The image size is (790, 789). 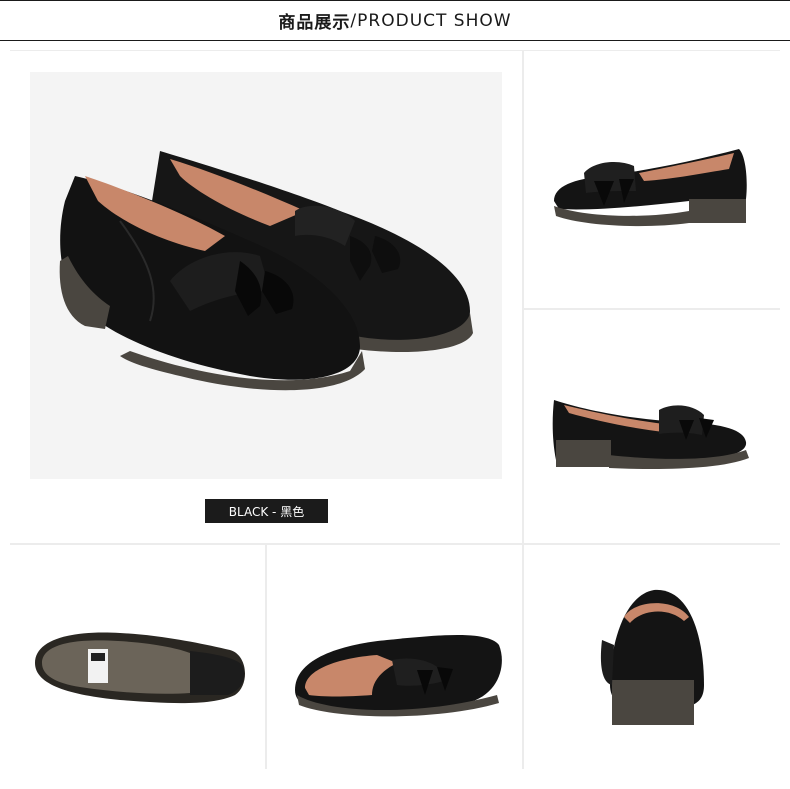 I want to click on loafer-side-opposite-image, so click(x=650, y=434).